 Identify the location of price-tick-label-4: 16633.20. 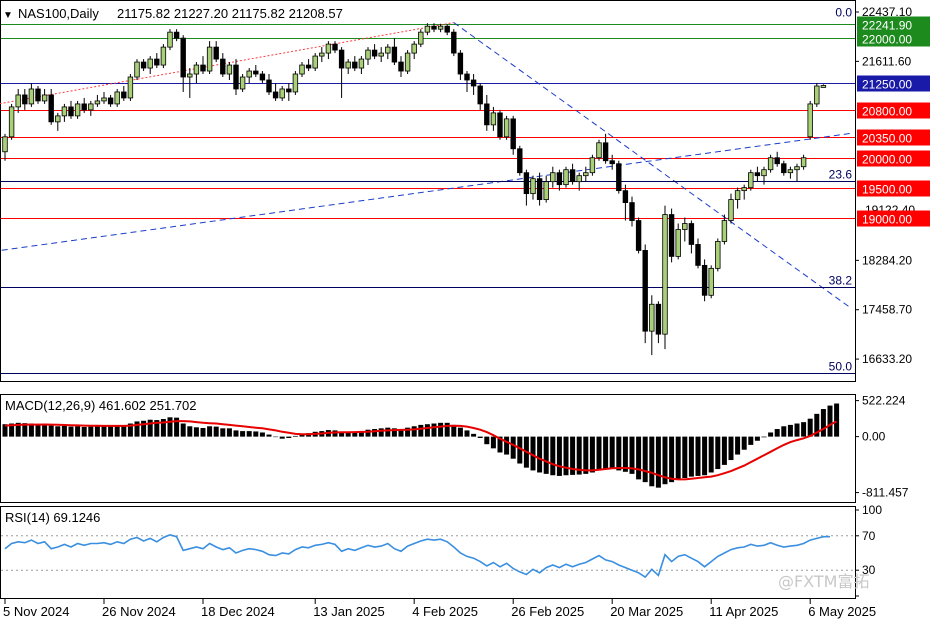
(887, 359).